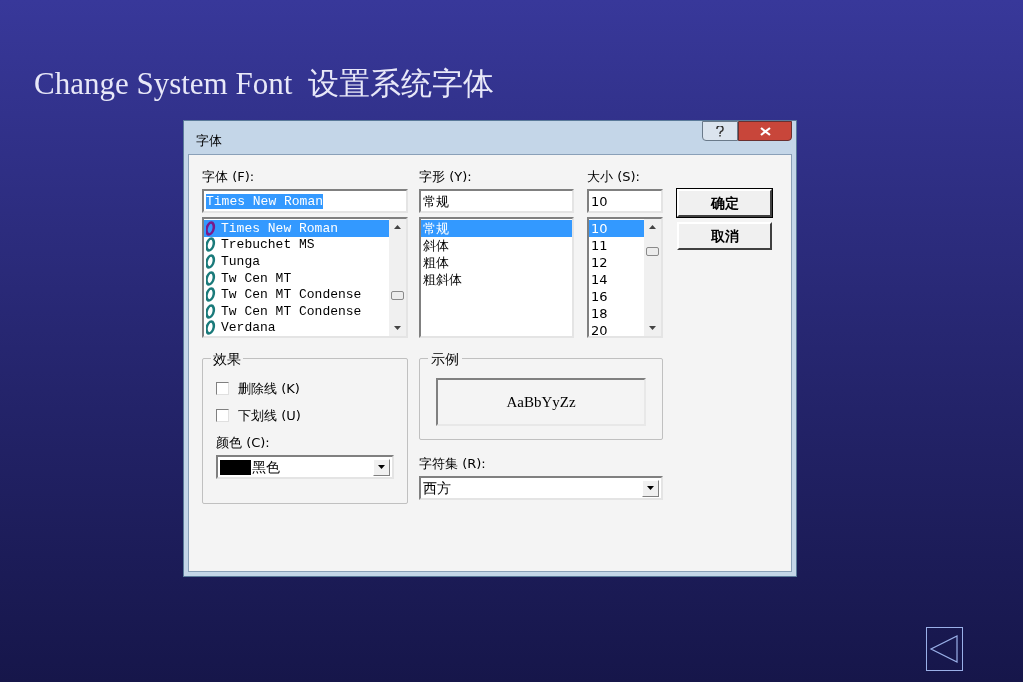 This screenshot has width=1023, height=682. What do you see at coordinates (229, 177) in the screenshot?
I see `field-label: 字体 (F):` at bounding box center [229, 177].